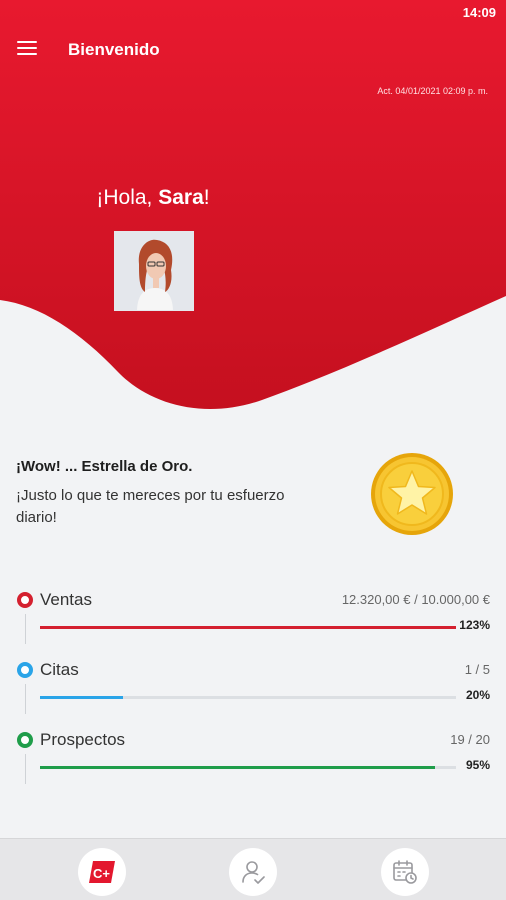 This screenshot has width=506, height=900. Describe the element at coordinates (253, 765) in the screenshot. I see `metric-prospectos: Prospectos 19 / 20 95%` at that location.